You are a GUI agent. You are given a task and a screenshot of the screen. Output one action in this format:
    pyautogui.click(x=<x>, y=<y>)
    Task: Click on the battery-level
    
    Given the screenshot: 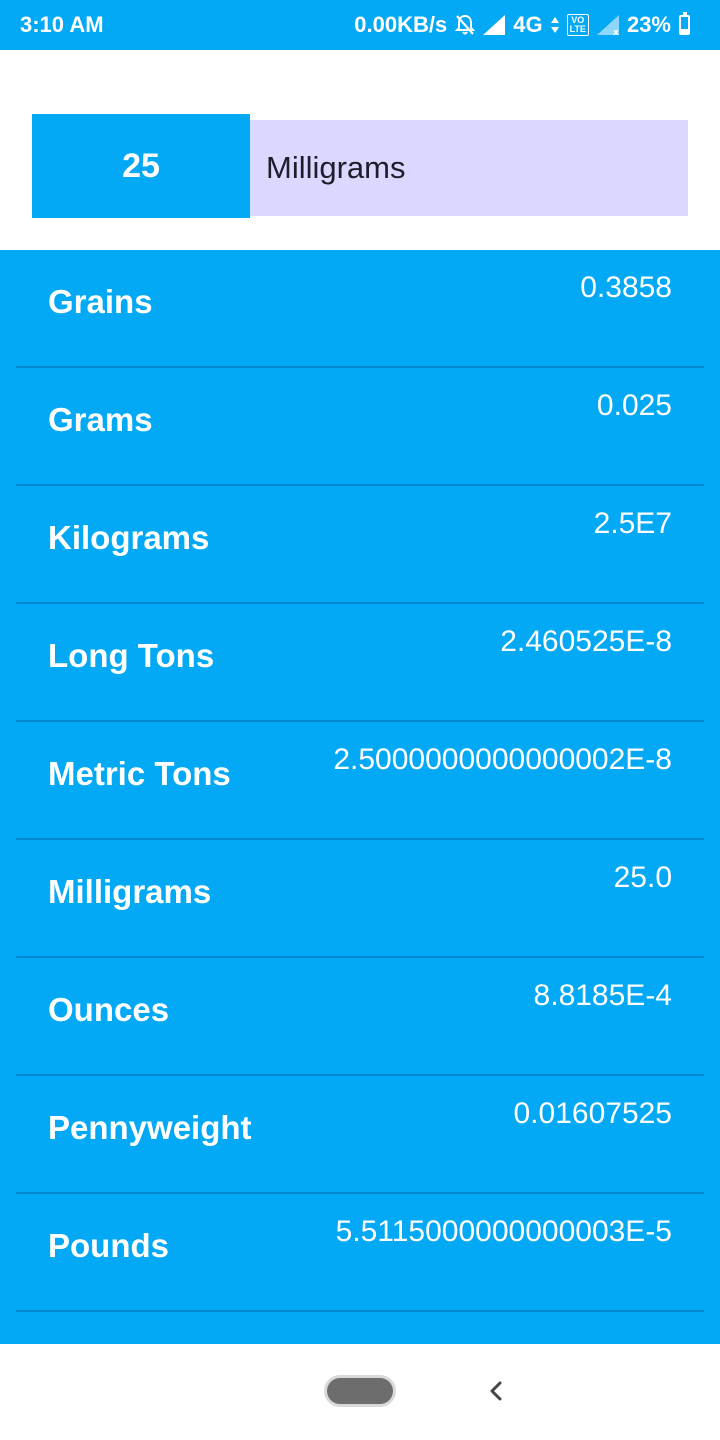 What is the action you would take?
    pyautogui.click(x=684, y=31)
    